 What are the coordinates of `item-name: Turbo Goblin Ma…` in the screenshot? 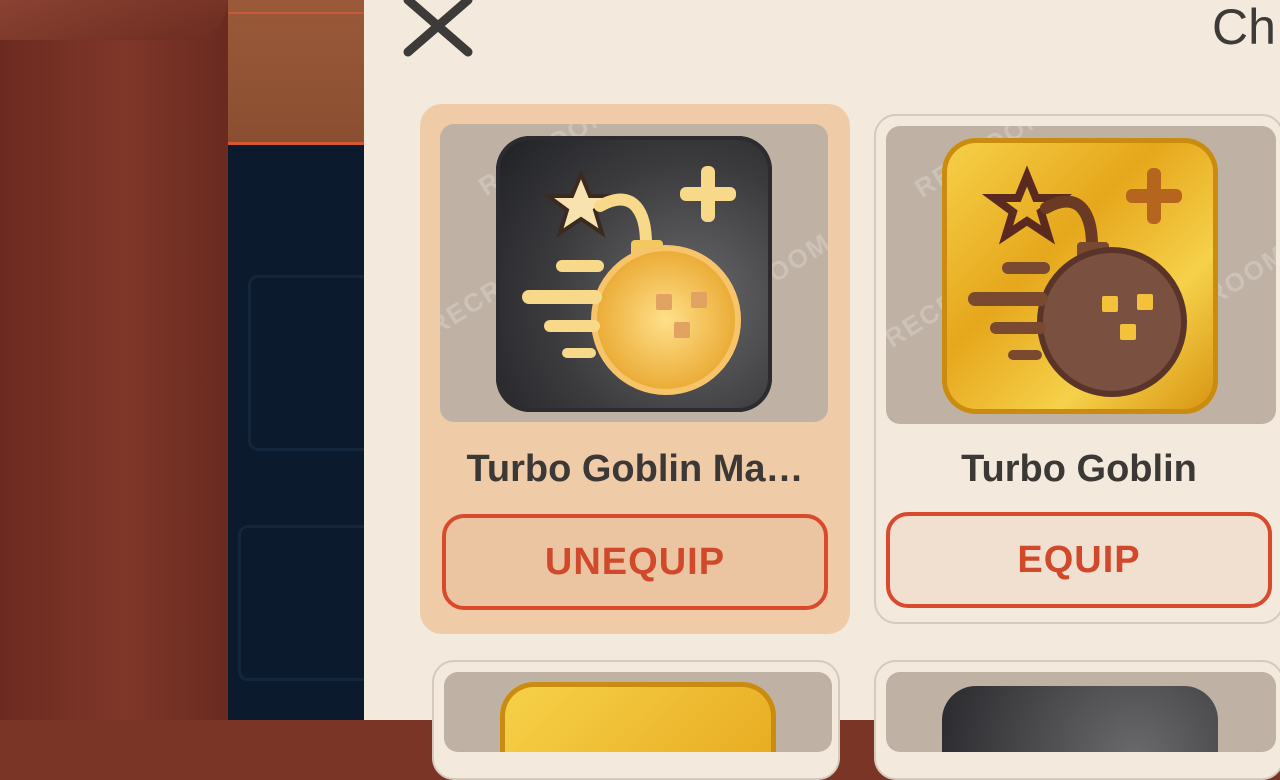 It's located at (635, 469).